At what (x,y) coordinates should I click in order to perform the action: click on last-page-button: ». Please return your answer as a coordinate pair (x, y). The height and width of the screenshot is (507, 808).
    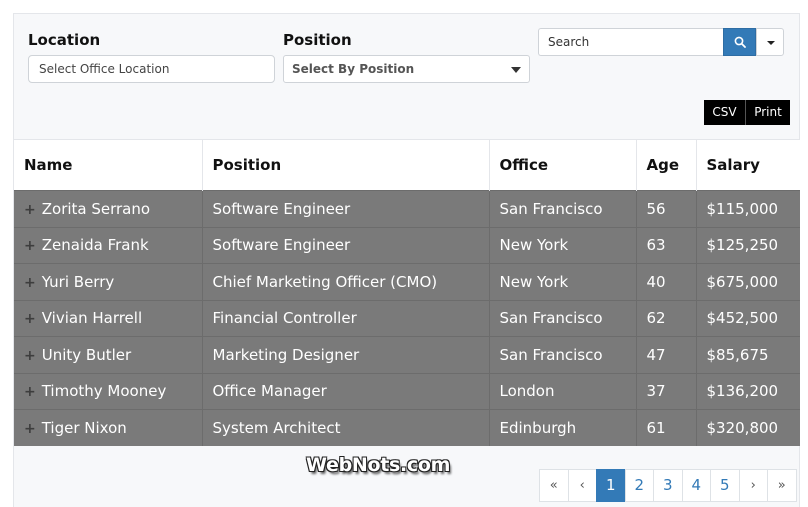
    Looking at the image, I should click on (782, 485).